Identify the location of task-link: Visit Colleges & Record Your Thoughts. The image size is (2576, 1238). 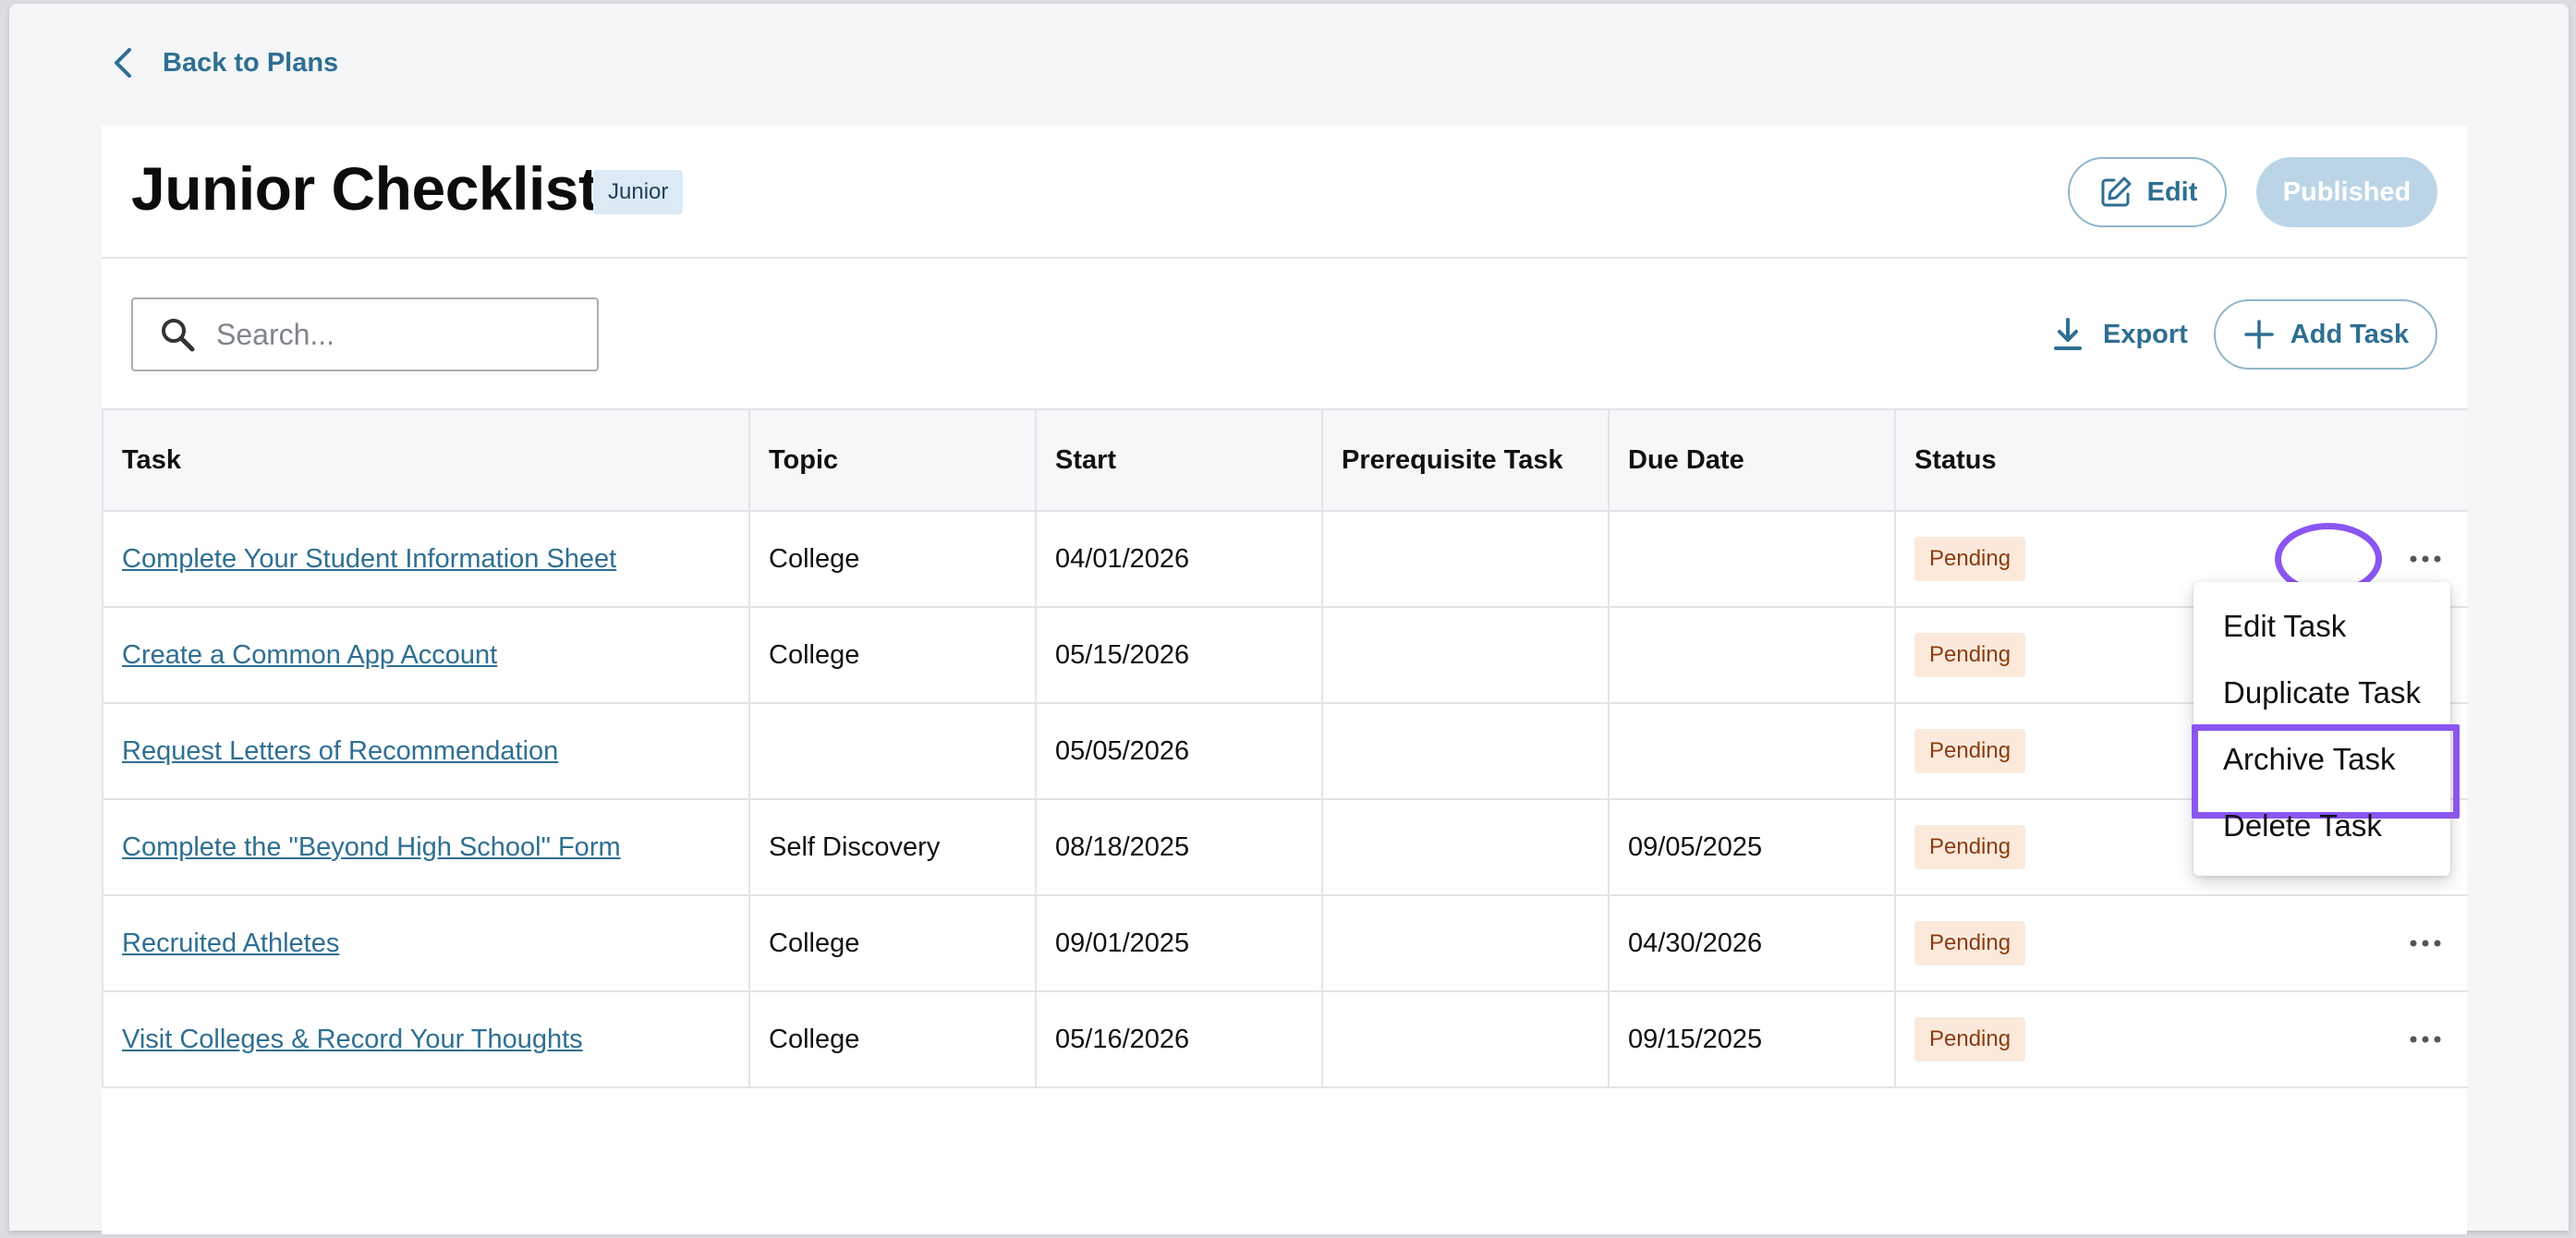
(352, 1039).